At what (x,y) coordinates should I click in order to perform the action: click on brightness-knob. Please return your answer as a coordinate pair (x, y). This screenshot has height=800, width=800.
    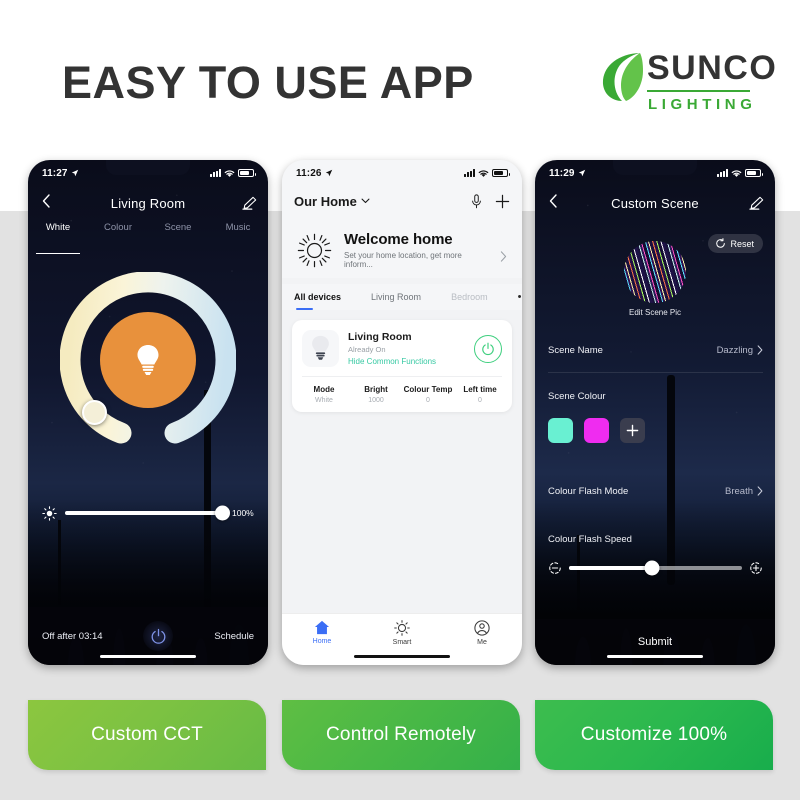
    Looking at the image, I should click on (222, 513).